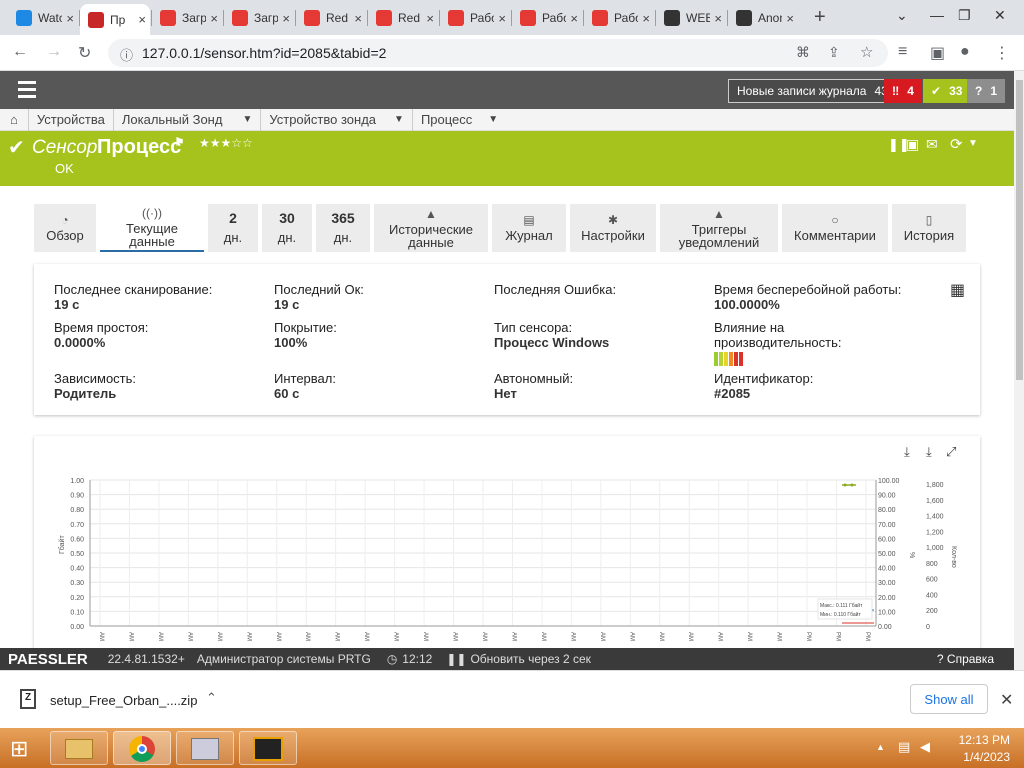  Describe the element at coordinates (719, 228) in the screenshot. I see `tab-8: ▲ Триггеры уведомлений` at that location.